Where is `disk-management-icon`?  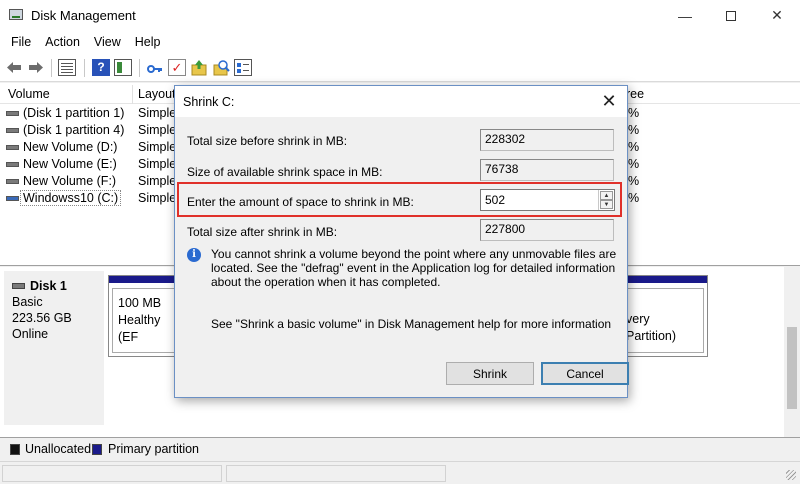
disk-management-icon is located at coordinates (16, 14).